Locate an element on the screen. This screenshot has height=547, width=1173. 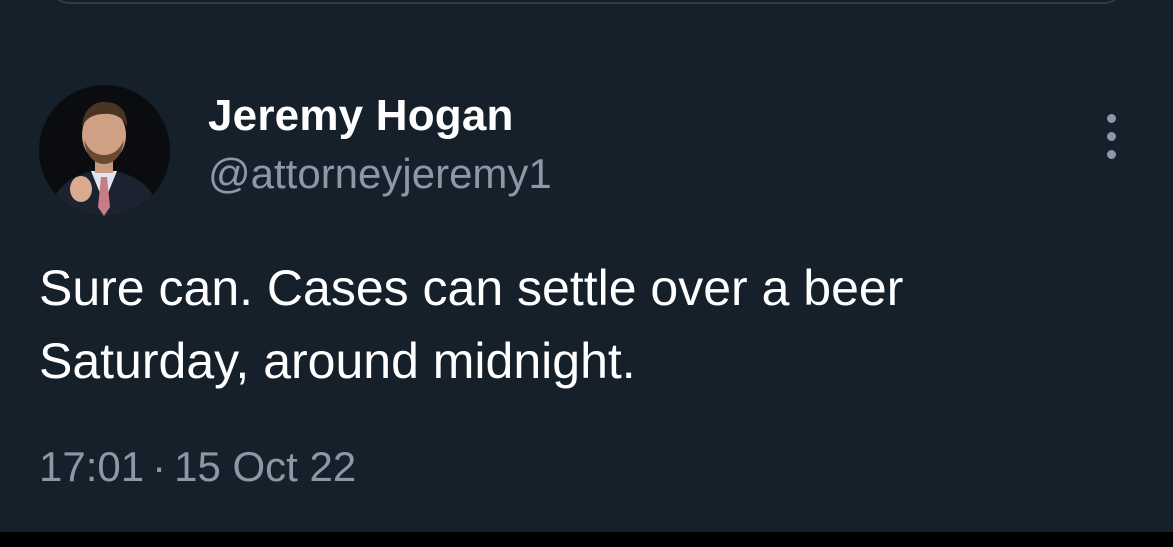
tweet-time: 17:01 is located at coordinates (92, 466).